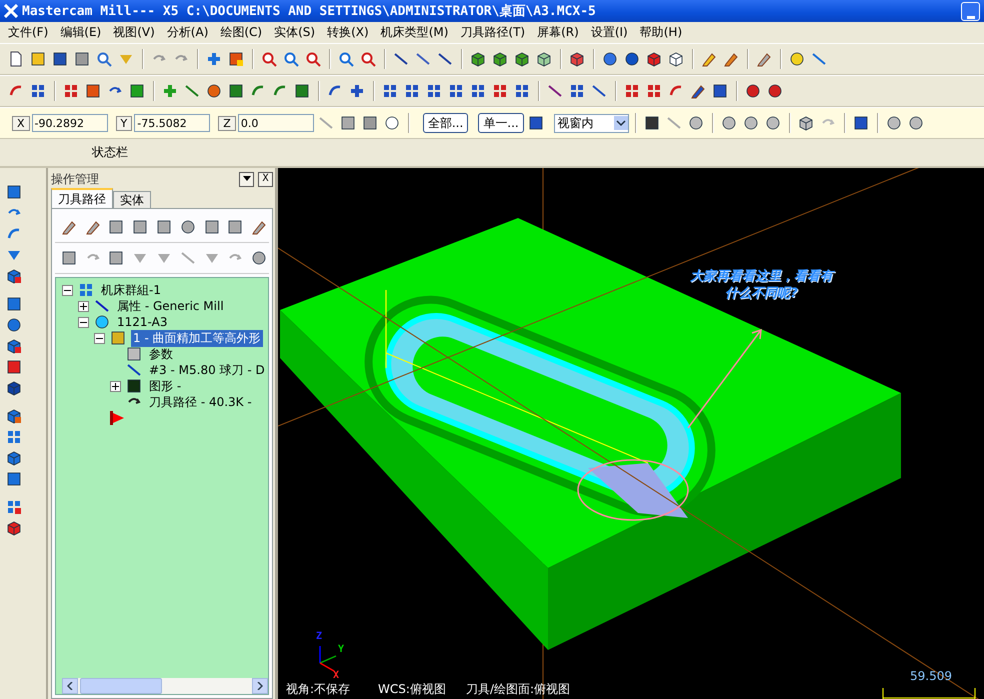  Describe the element at coordinates (81, 32) in the screenshot. I see `menu-item: 编辑(E)` at that location.